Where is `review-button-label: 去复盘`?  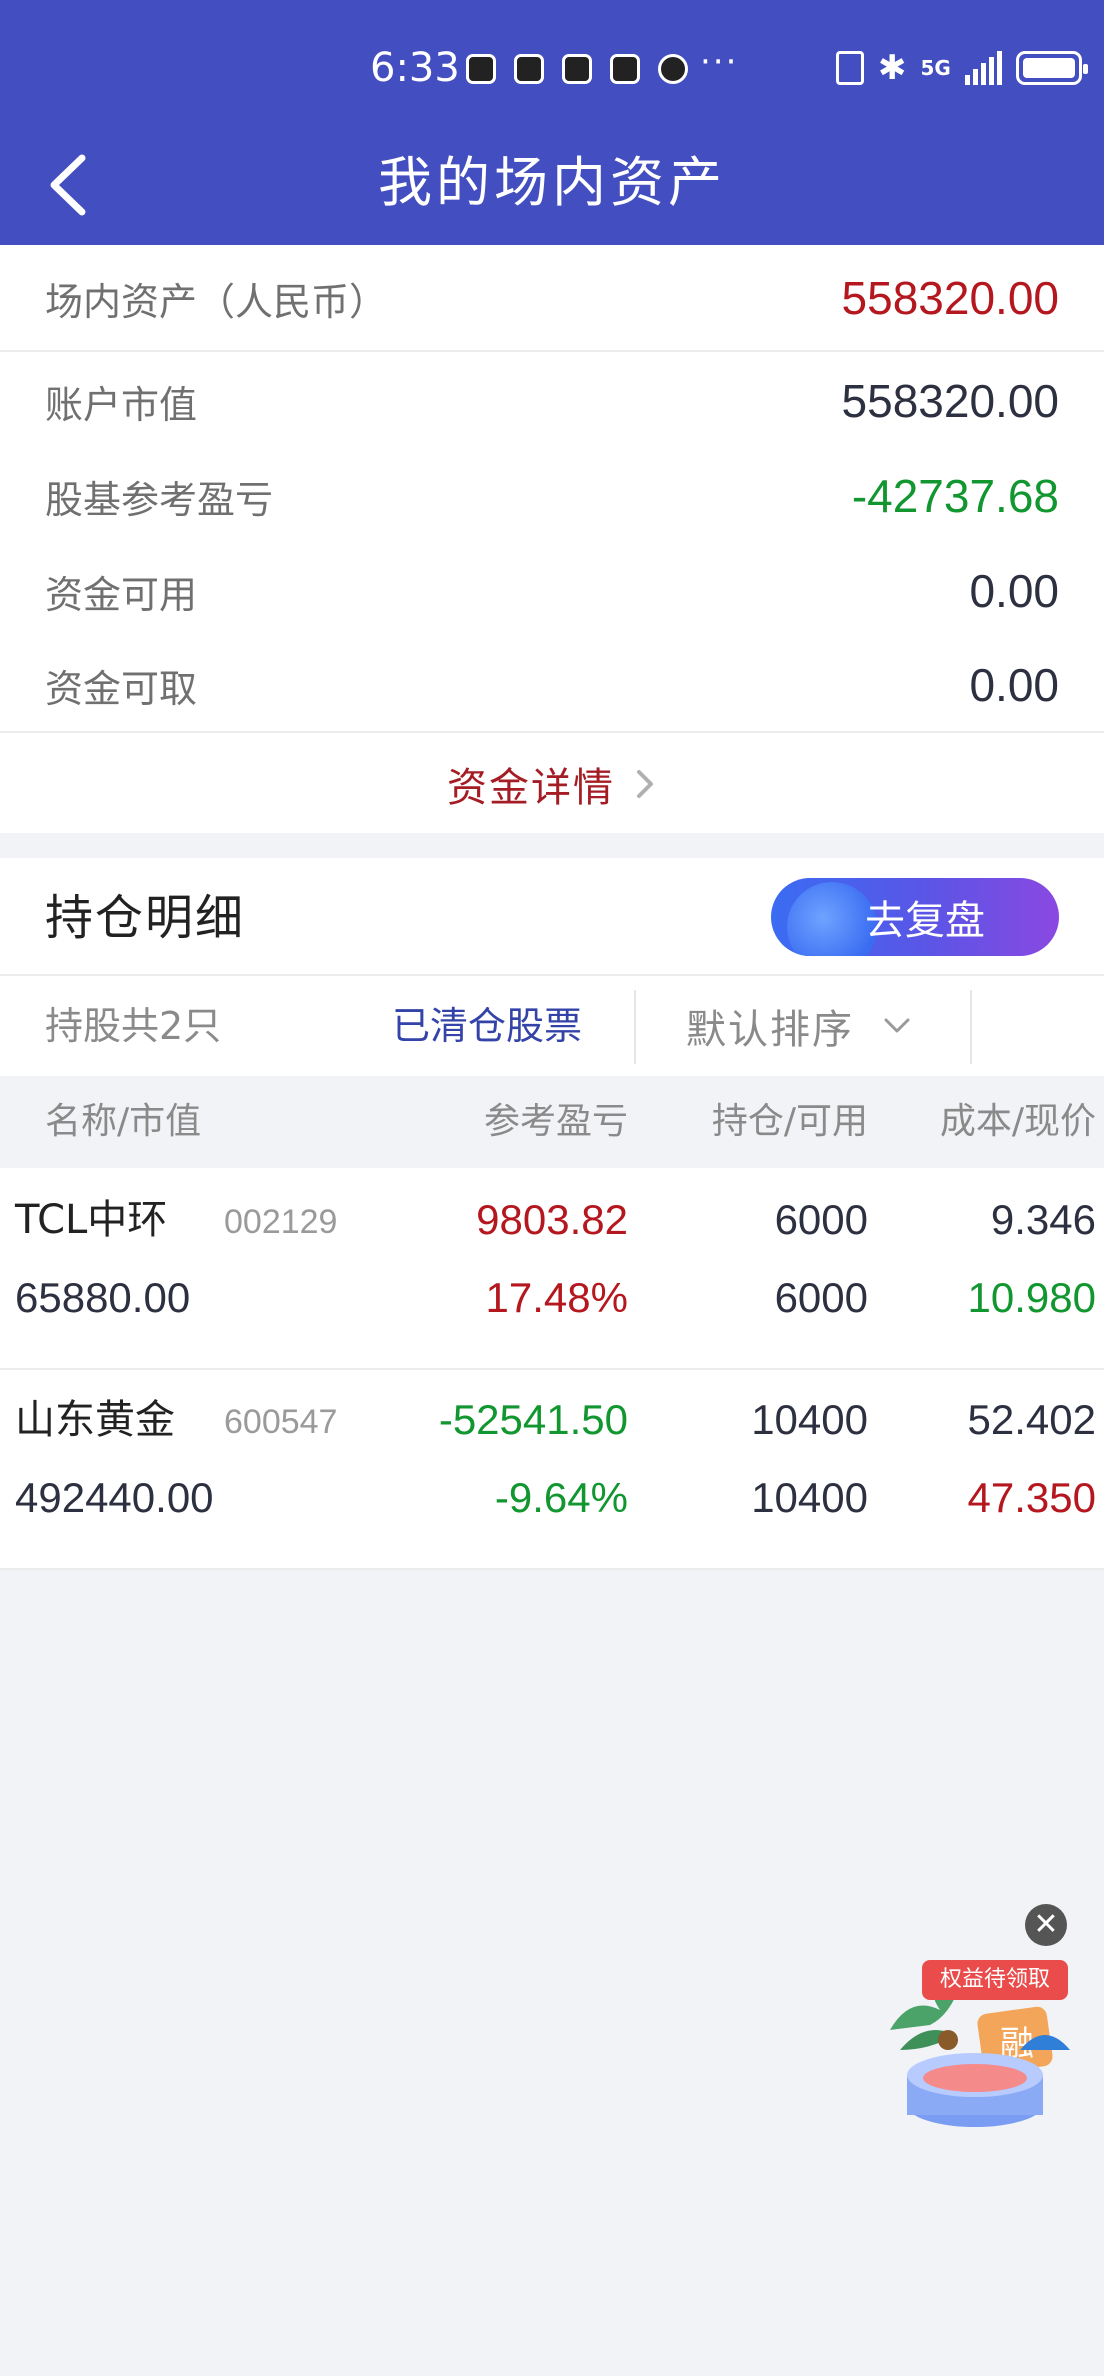
review-button-label: 去复盘 is located at coordinates (925, 921).